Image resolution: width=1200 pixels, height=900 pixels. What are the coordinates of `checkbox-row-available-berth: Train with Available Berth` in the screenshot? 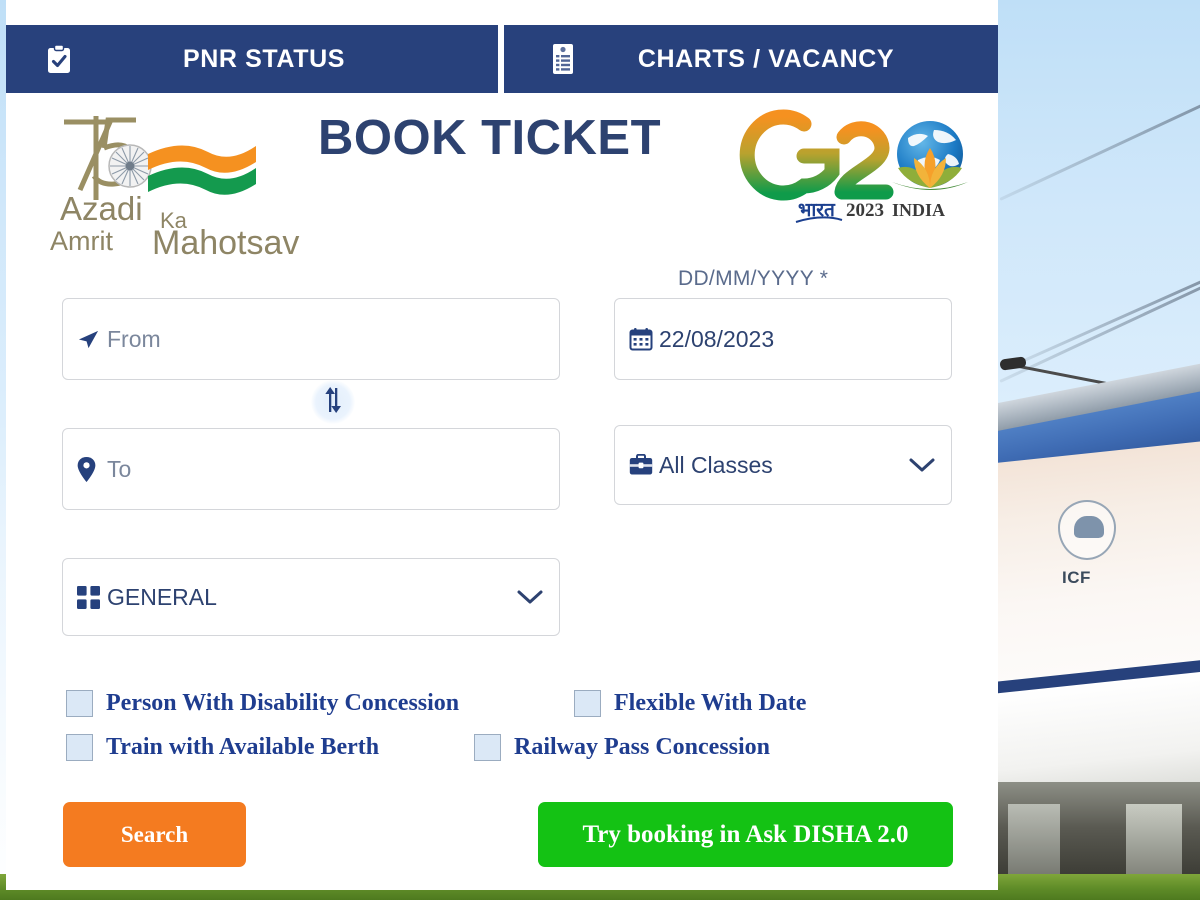 It's located at (222, 747).